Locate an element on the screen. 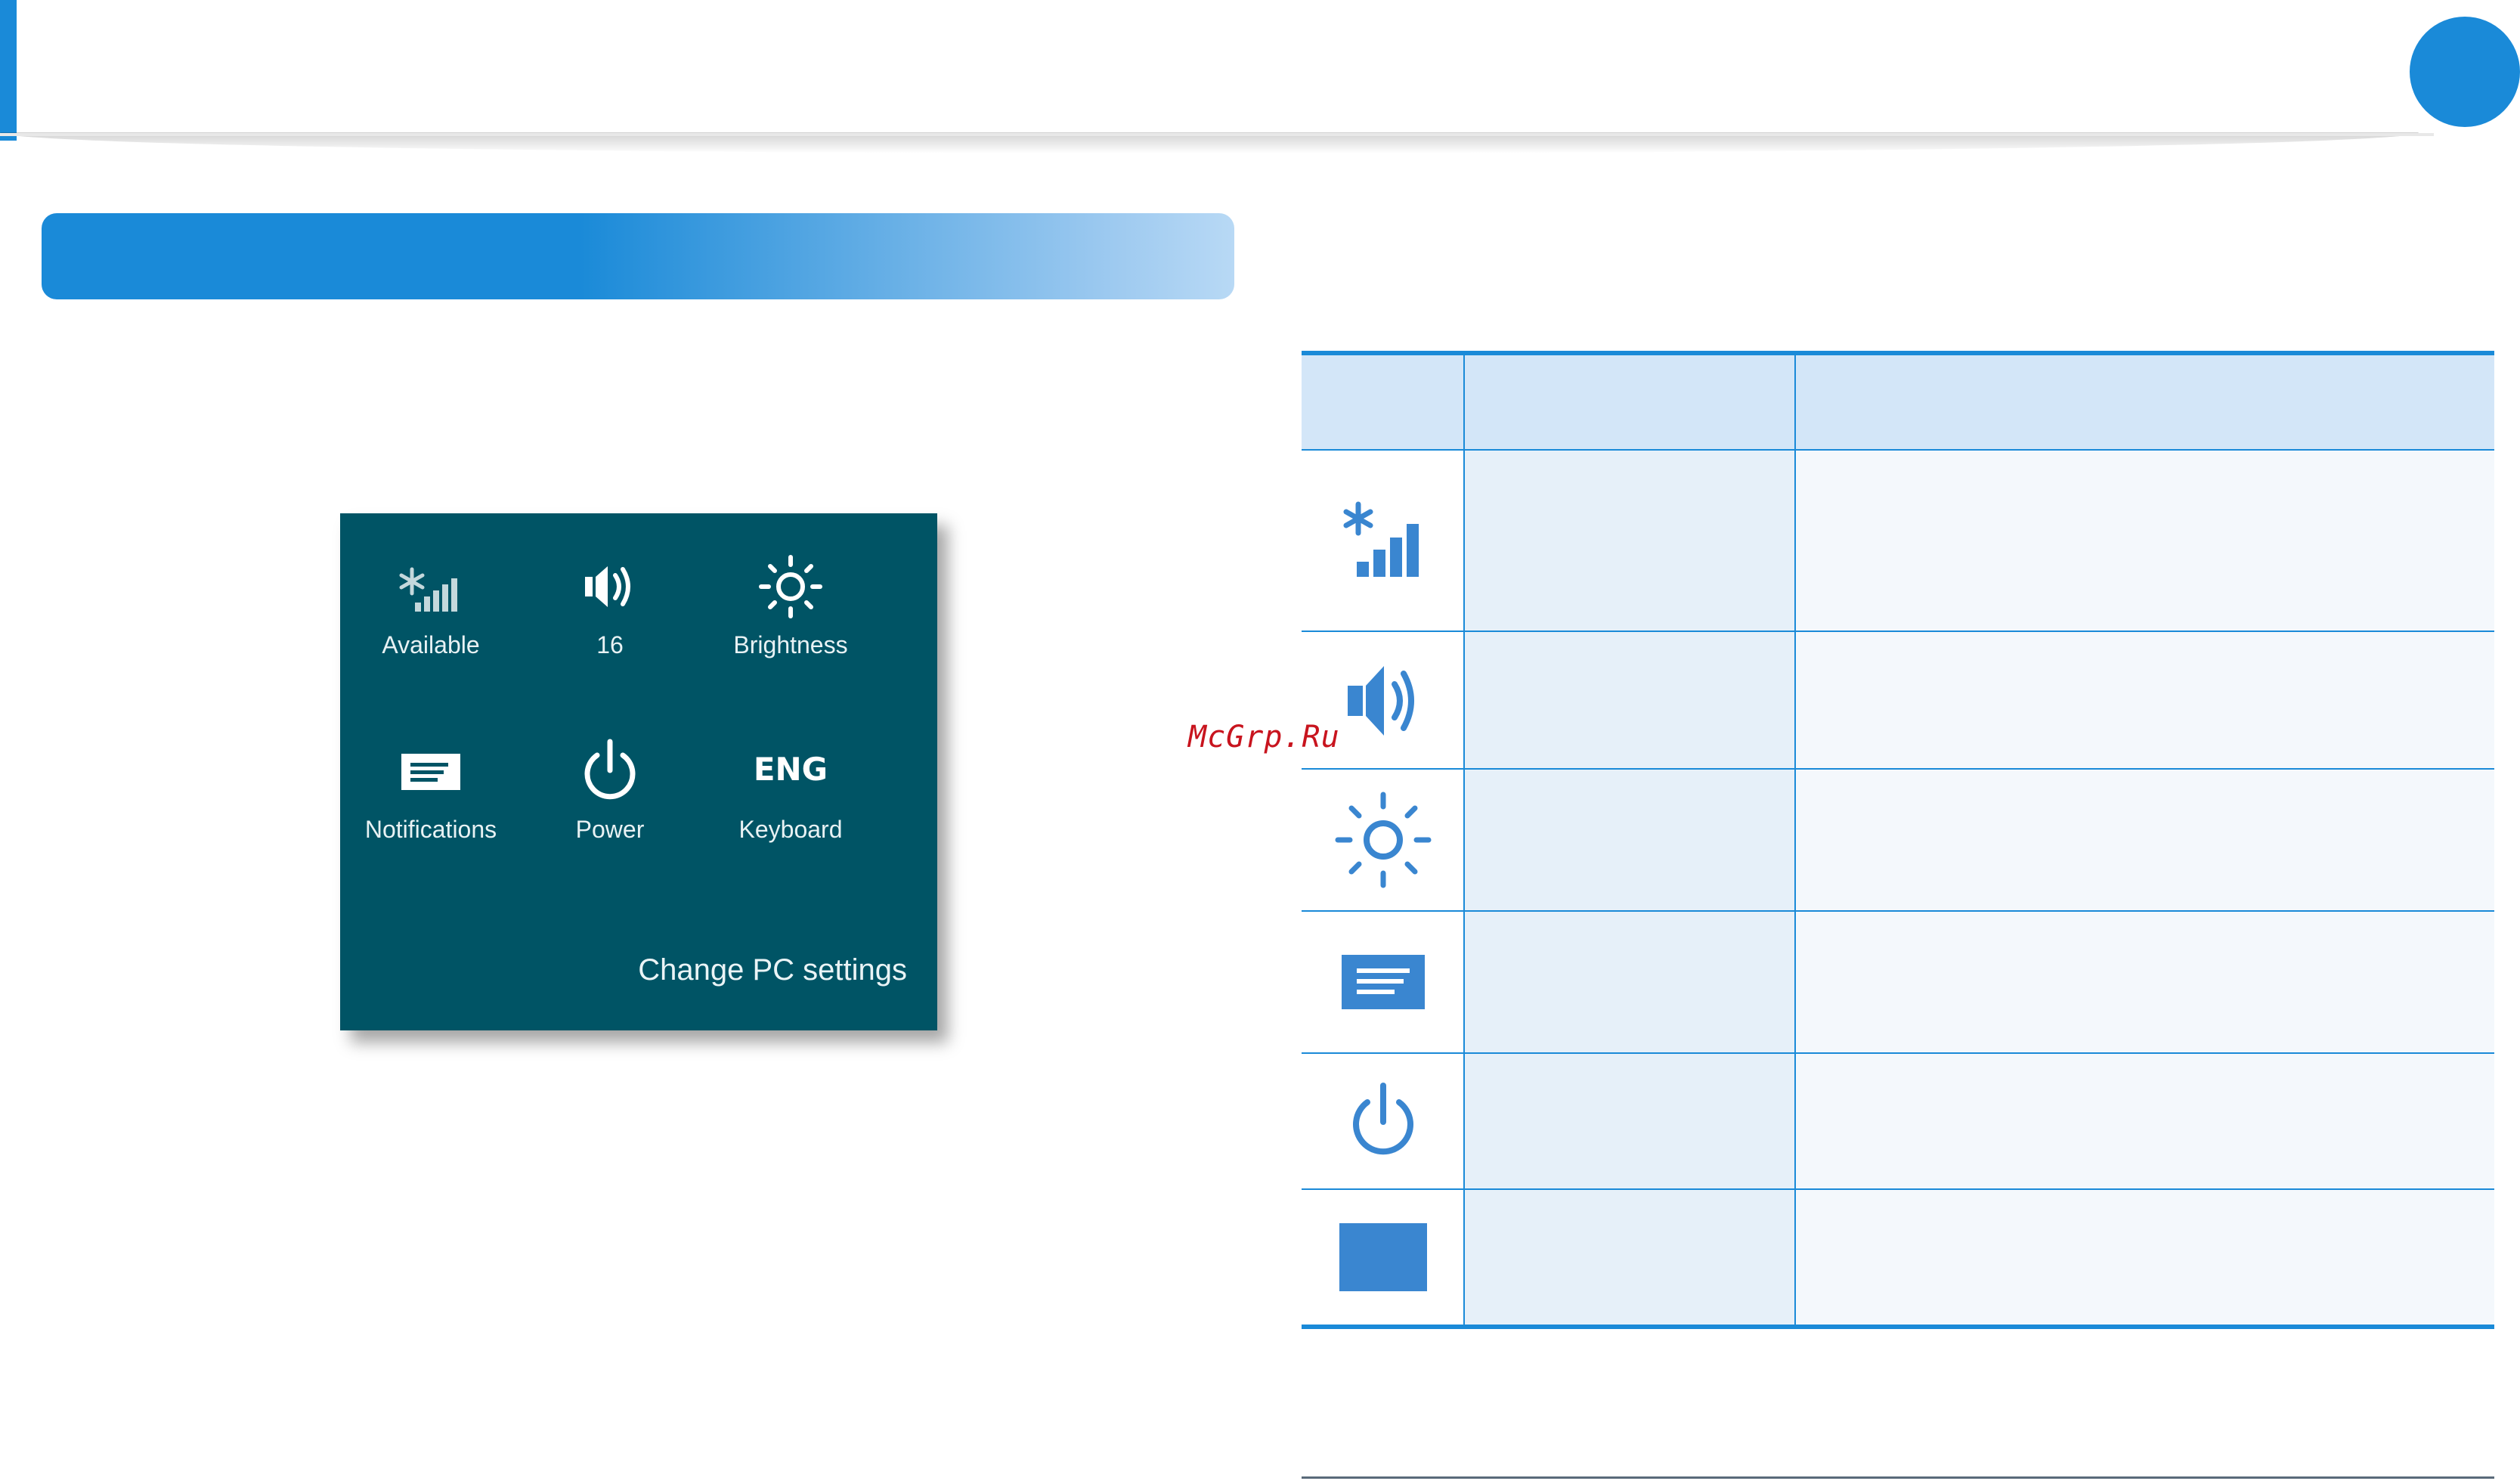 The width and height of the screenshot is (2520, 1481). tile-notifications: Notifications is located at coordinates (431, 796).